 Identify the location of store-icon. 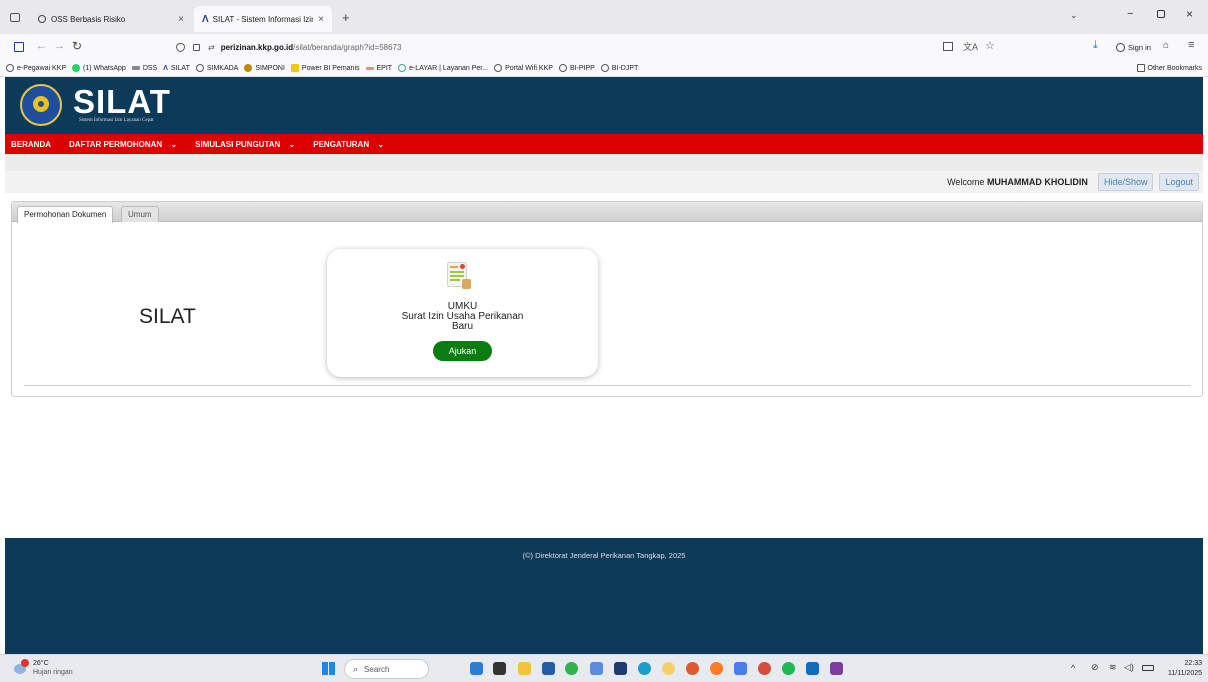
(548, 668).